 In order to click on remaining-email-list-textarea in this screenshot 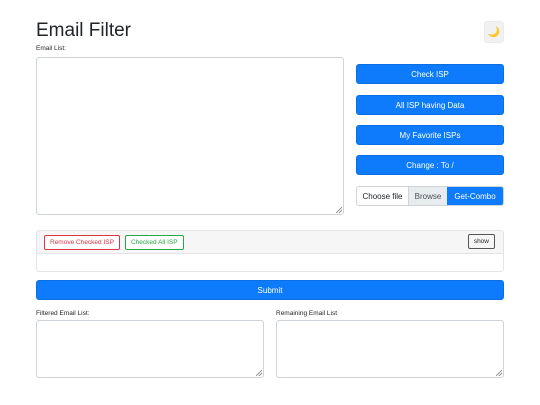, I will do `click(390, 349)`.